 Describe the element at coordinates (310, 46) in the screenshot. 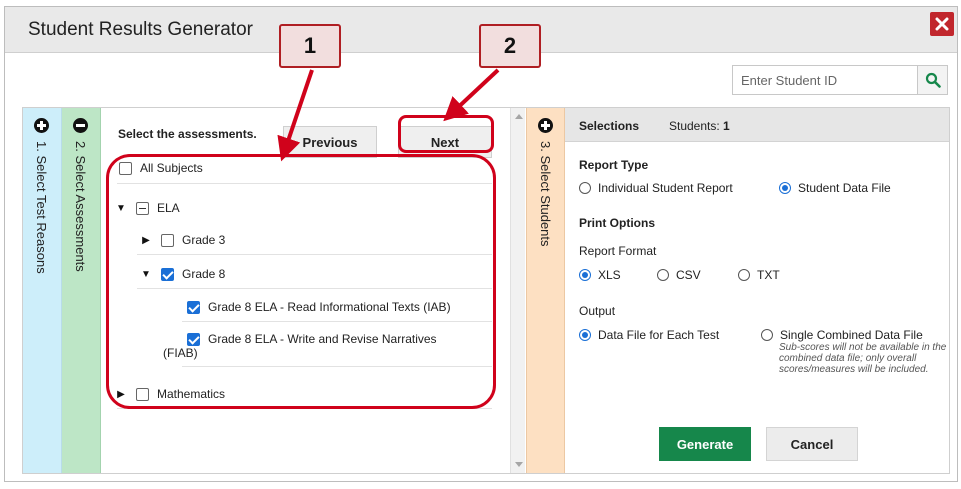

I see `callout-1: 1` at that location.